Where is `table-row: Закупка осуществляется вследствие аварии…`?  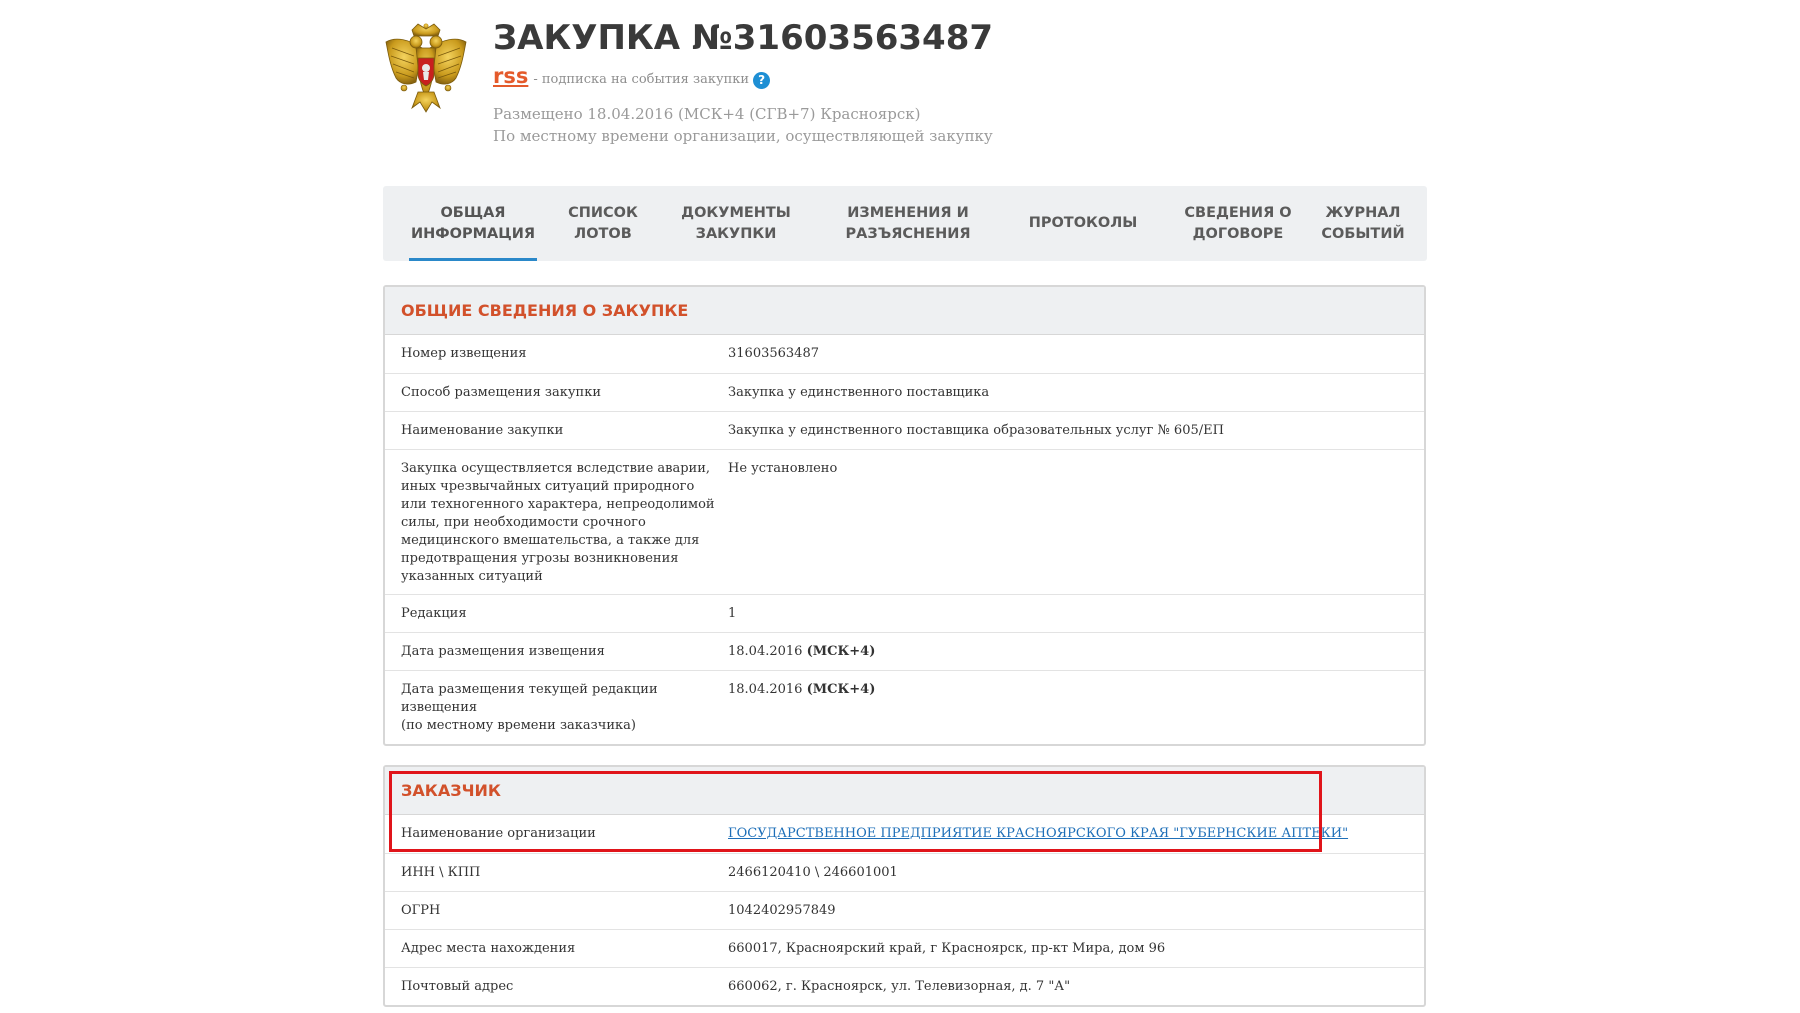 table-row: Закупка осуществляется вследствие аварии… is located at coordinates (904, 521).